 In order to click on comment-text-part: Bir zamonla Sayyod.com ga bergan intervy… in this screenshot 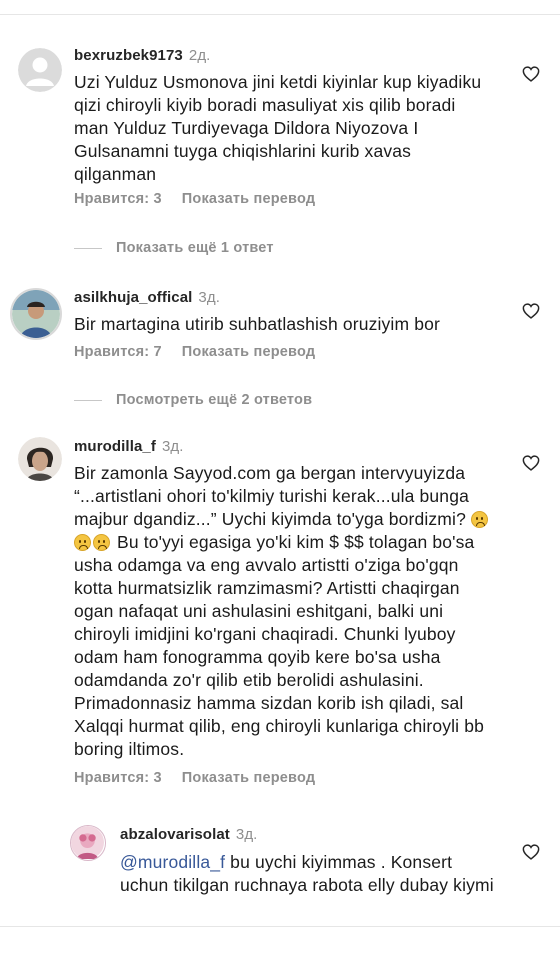, I will do `click(271, 496)`.